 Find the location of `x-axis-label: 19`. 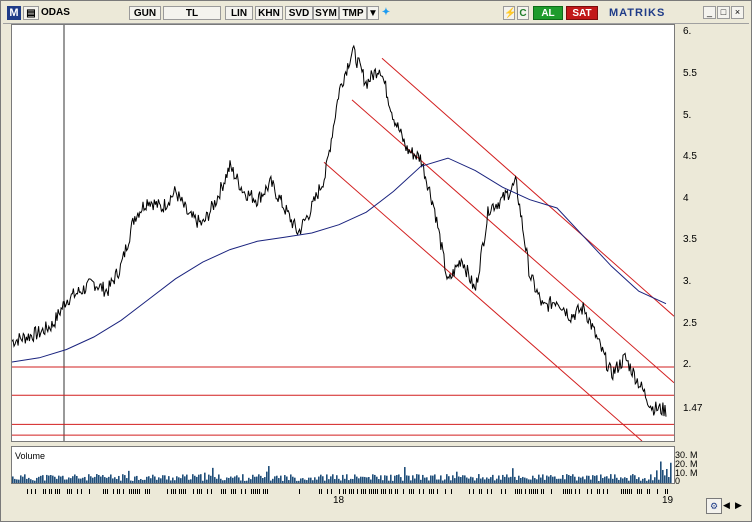

x-axis-label: 19 is located at coordinates (668, 500).